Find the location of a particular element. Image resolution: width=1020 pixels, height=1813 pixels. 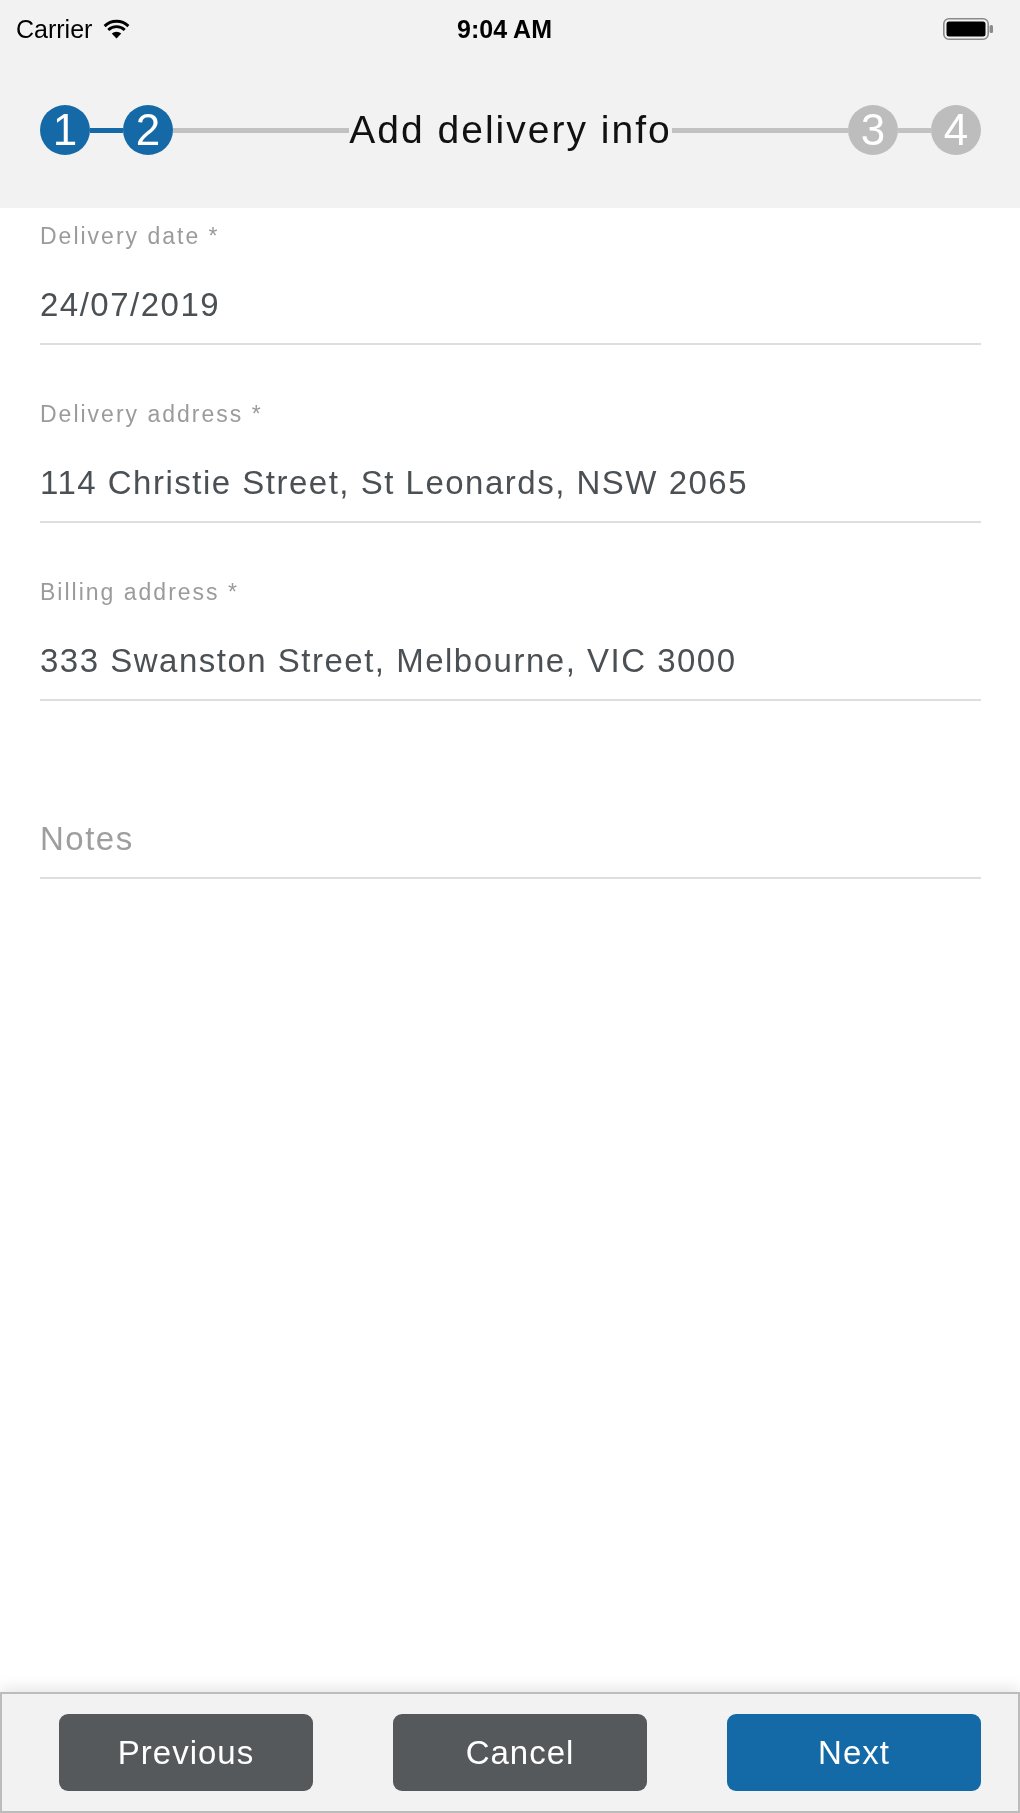

battery-icon is located at coordinates (968, 29).